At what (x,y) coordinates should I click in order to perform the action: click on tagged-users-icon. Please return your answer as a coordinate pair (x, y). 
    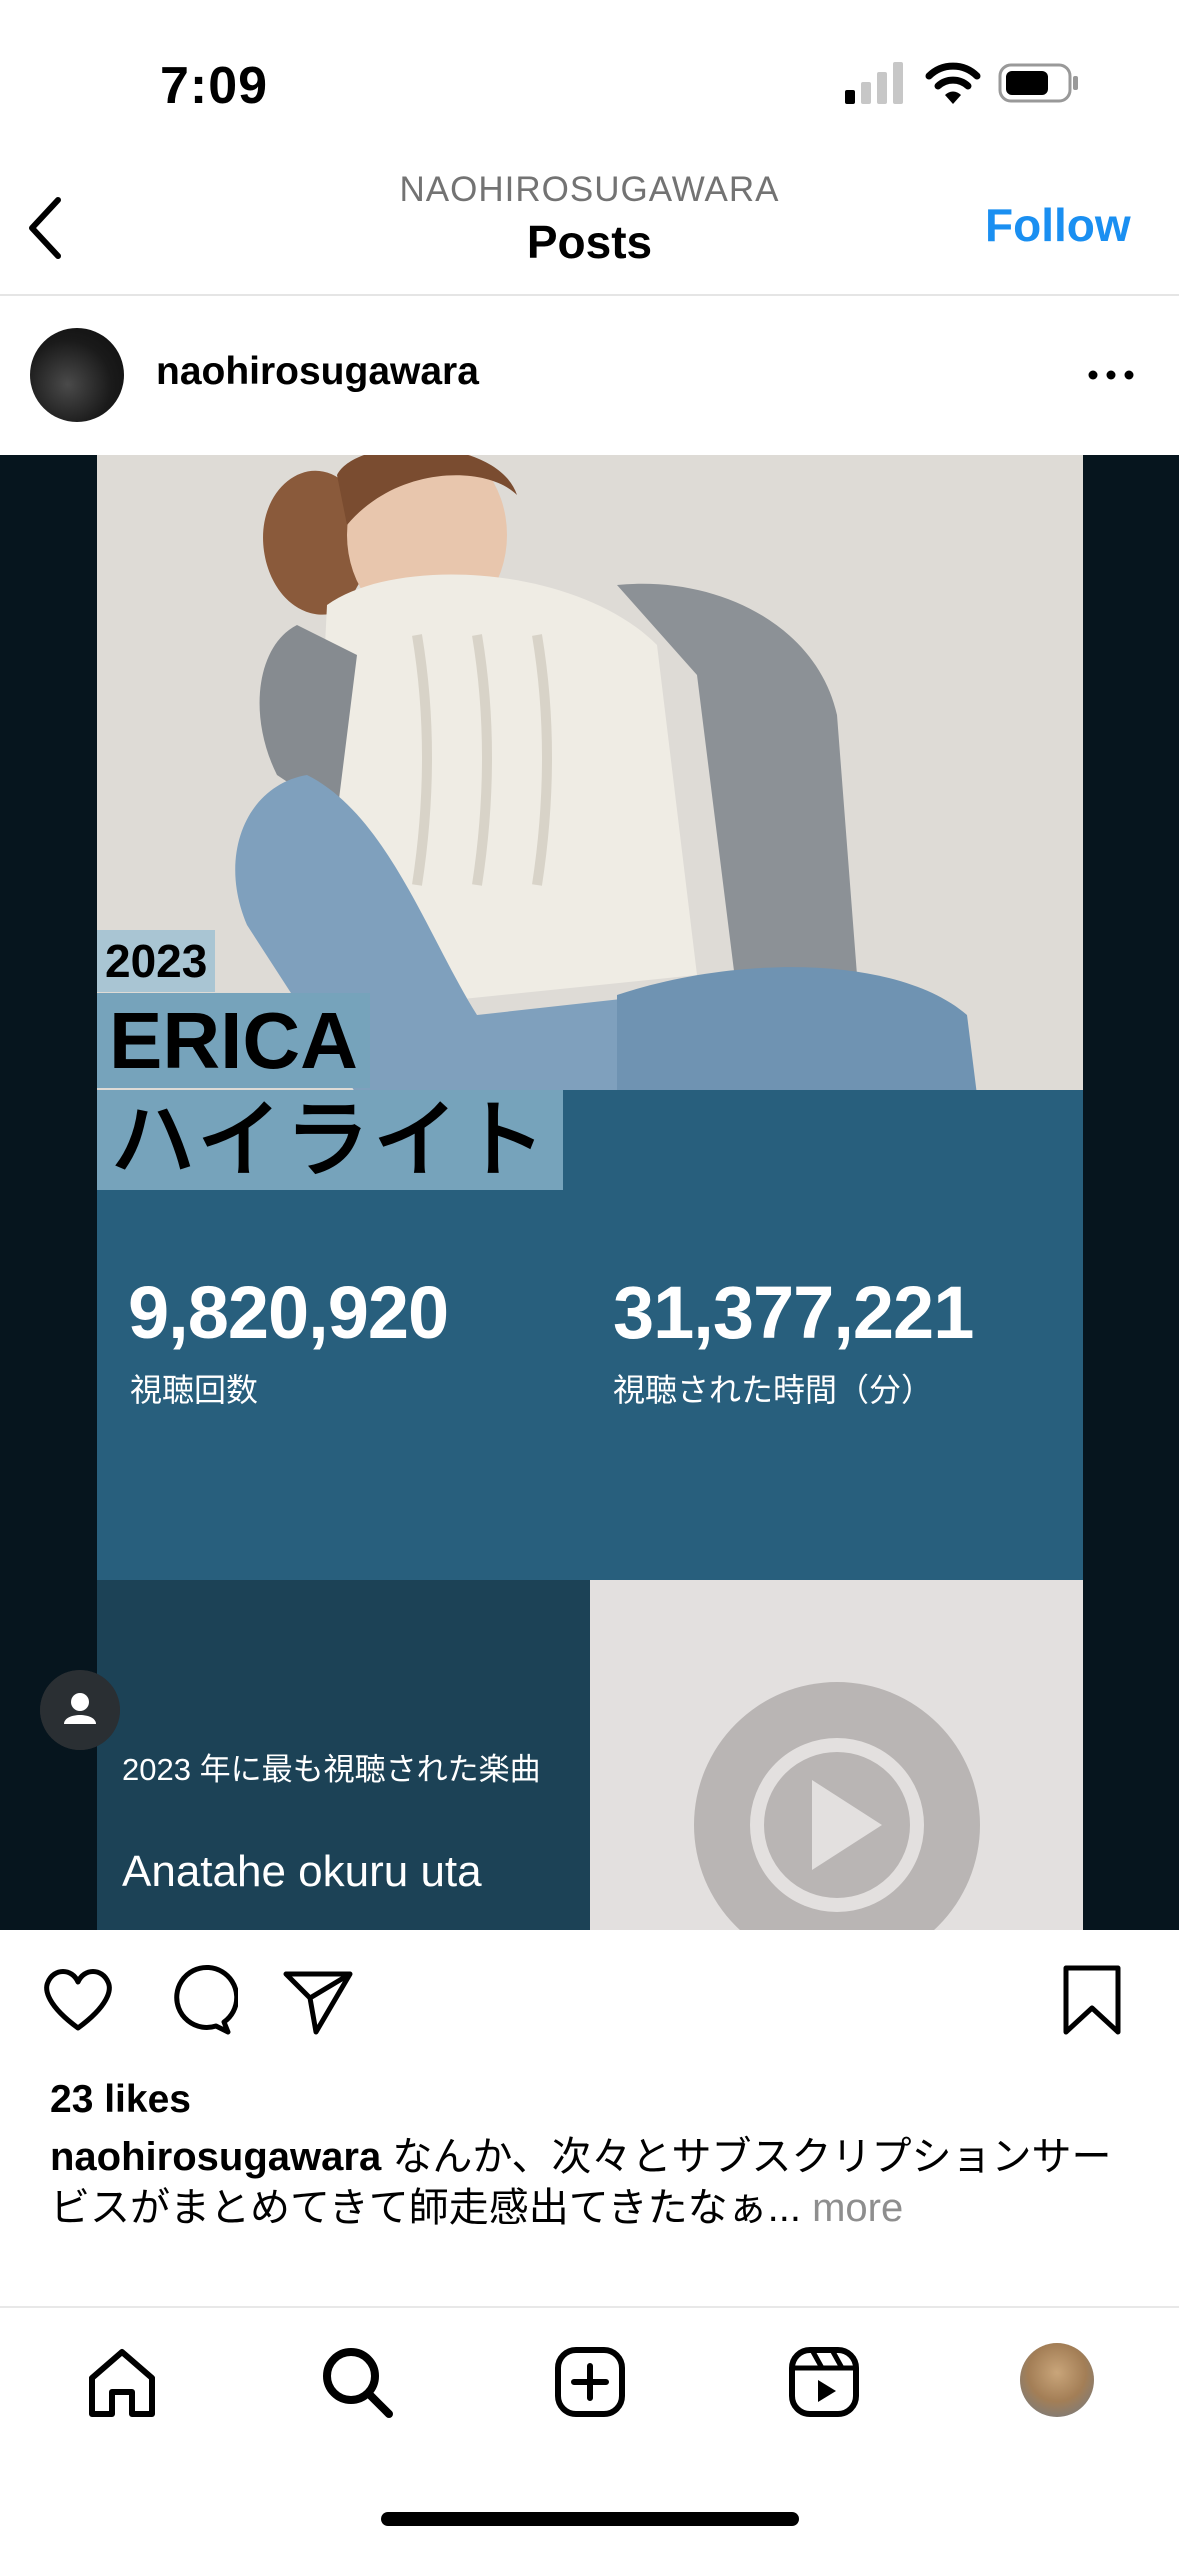
    Looking at the image, I should click on (80, 1710).